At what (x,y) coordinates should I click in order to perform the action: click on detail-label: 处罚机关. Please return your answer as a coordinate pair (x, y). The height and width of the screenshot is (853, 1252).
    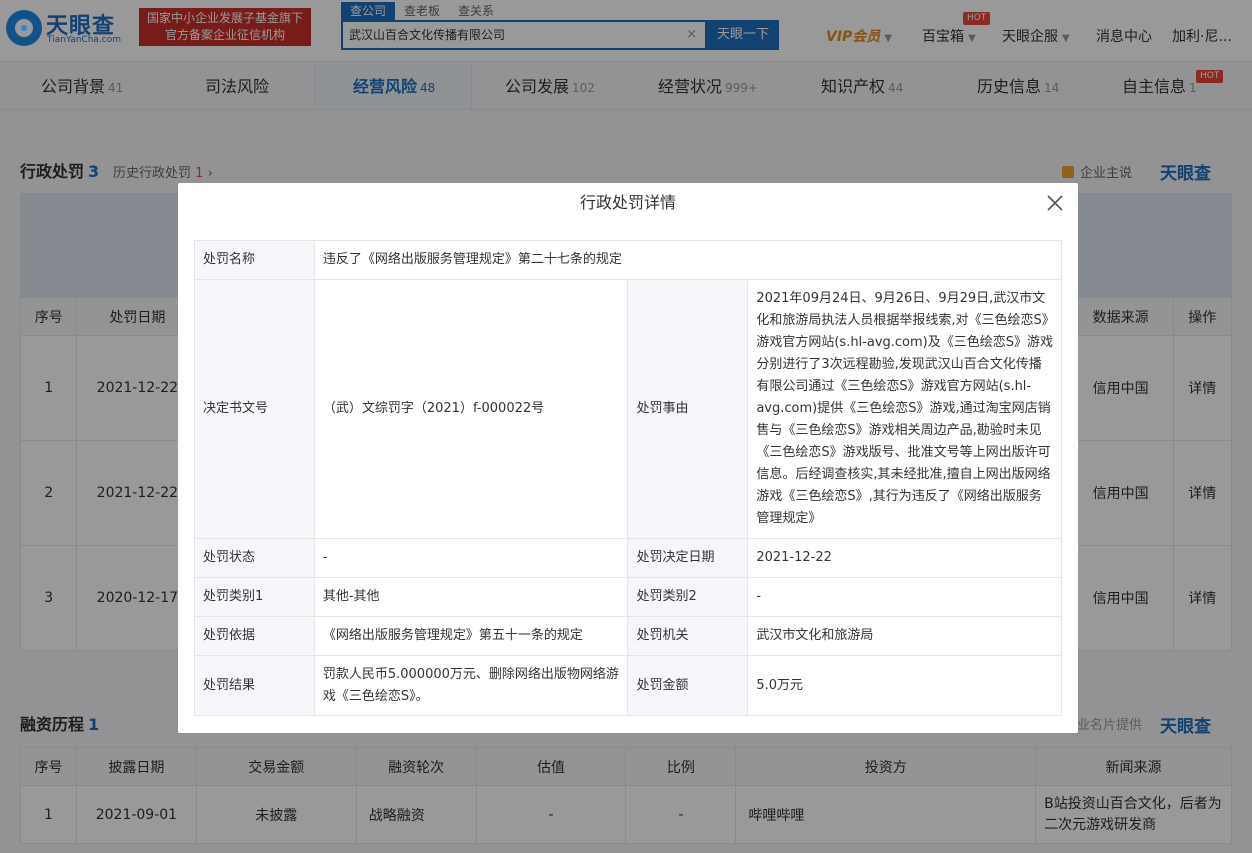
    Looking at the image, I should click on (688, 636).